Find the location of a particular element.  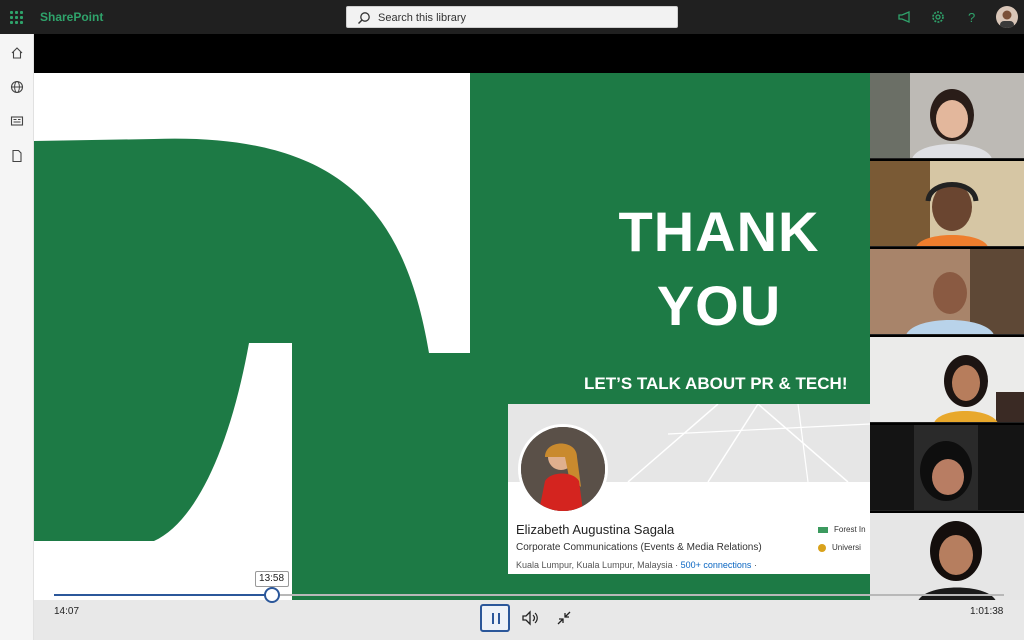

home-icon is located at coordinates (17, 53).